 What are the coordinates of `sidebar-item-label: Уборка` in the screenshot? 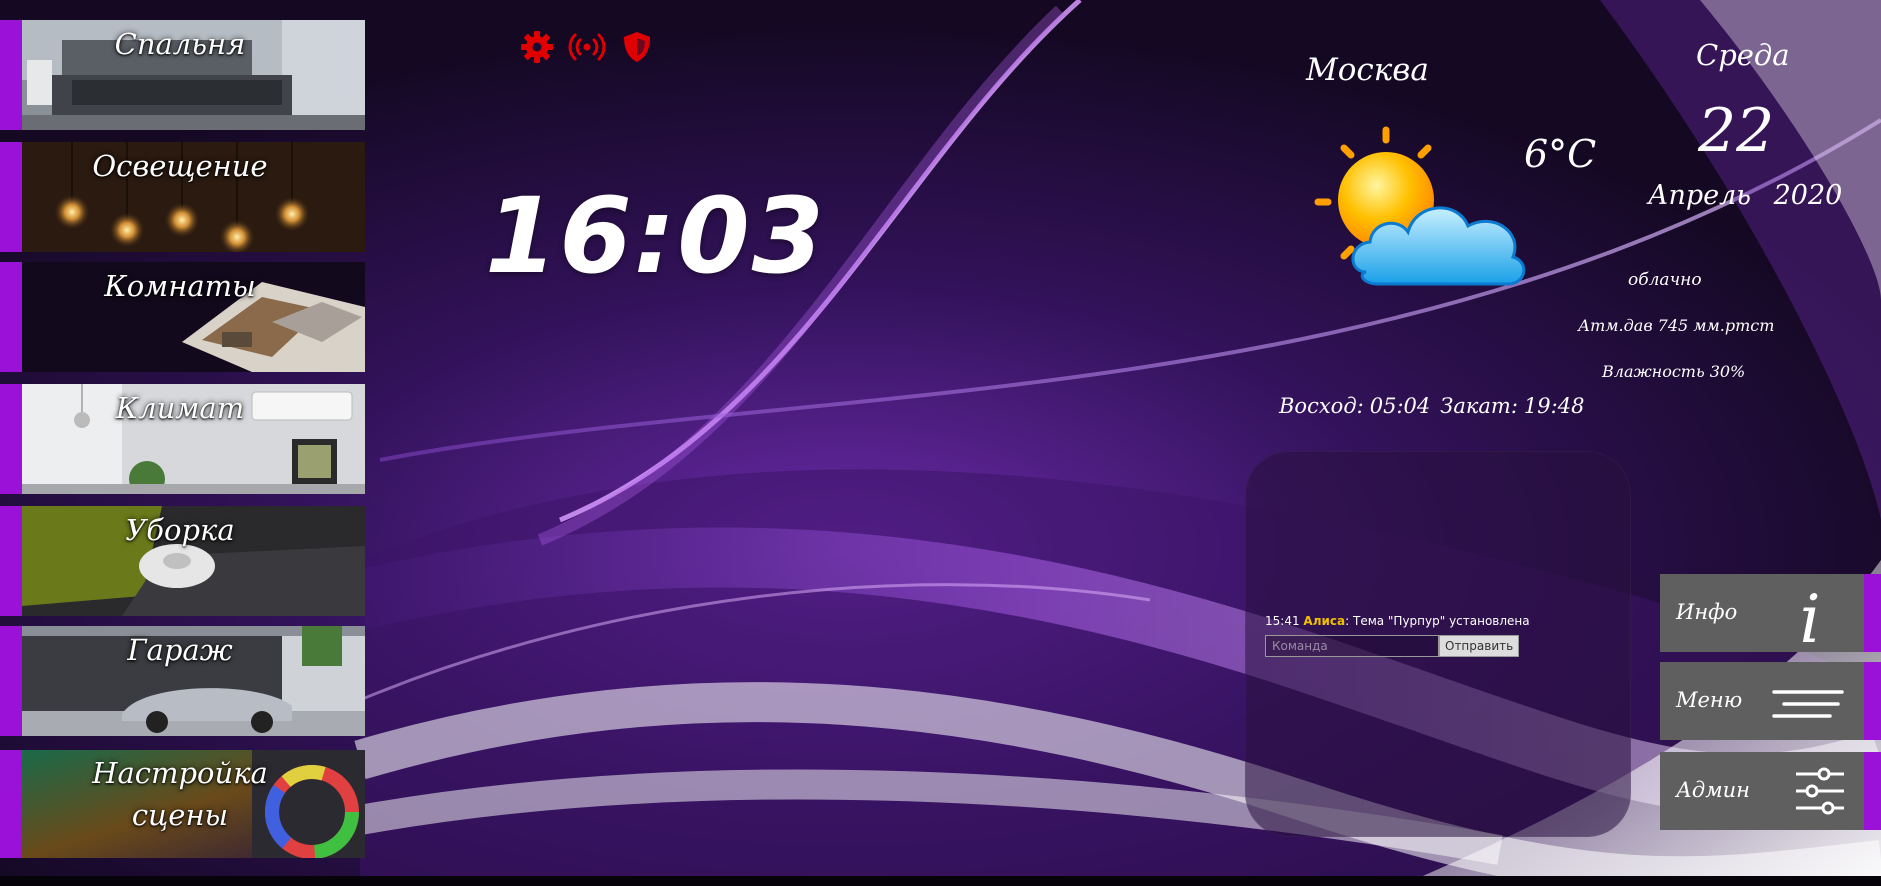 It's located at (180, 530).